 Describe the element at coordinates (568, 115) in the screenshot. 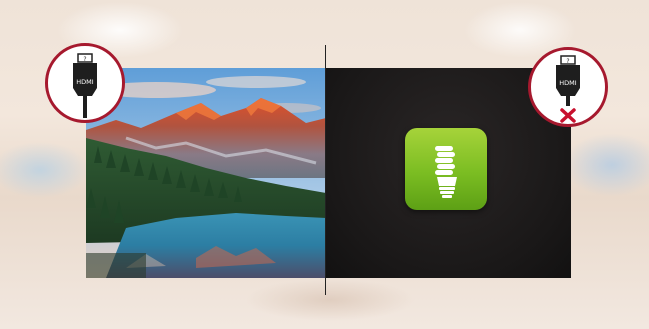

I see `disconnect-x-icon` at that location.